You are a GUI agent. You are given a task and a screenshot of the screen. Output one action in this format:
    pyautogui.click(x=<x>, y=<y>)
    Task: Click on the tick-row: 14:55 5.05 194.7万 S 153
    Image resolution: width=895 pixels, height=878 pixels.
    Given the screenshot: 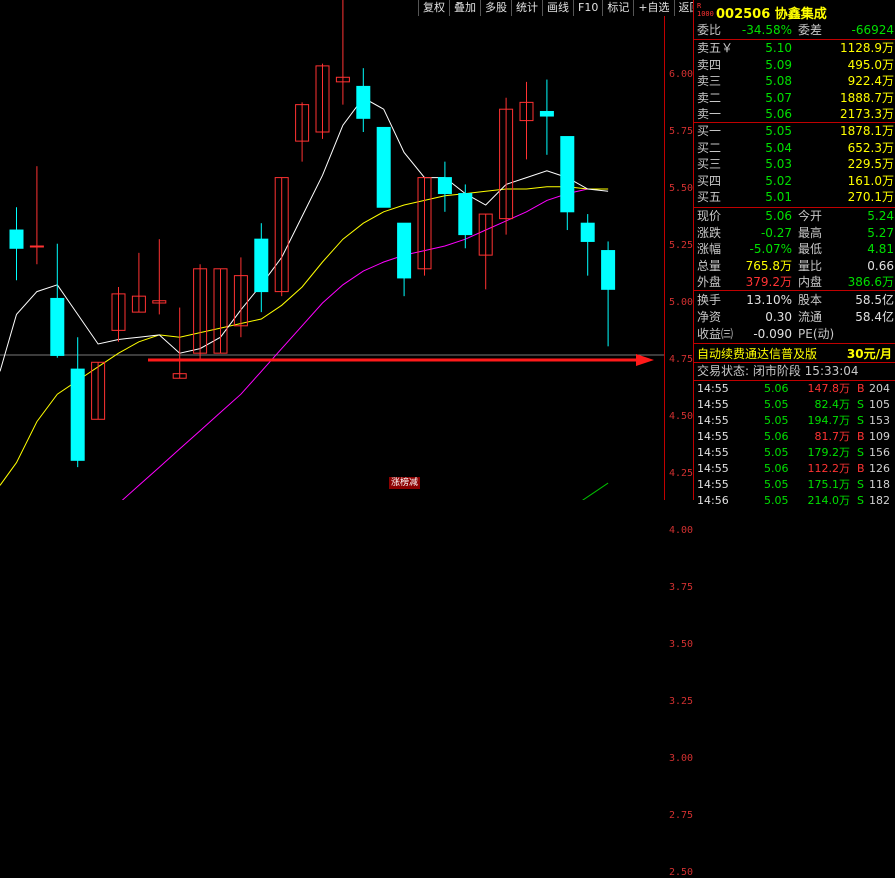 What is the action you would take?
    pyautogui.click(x=794, y=421)
    